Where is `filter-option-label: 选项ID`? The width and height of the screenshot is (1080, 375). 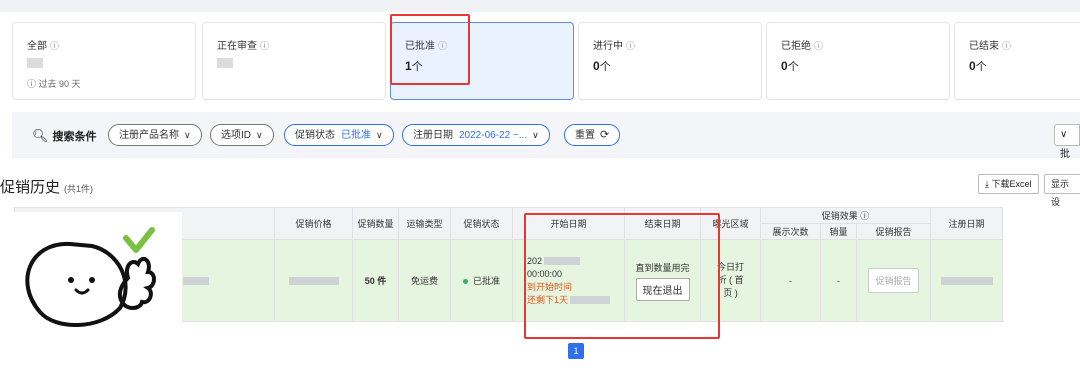 filter-option-label: 选项ID is located at coordinates (236, 135).